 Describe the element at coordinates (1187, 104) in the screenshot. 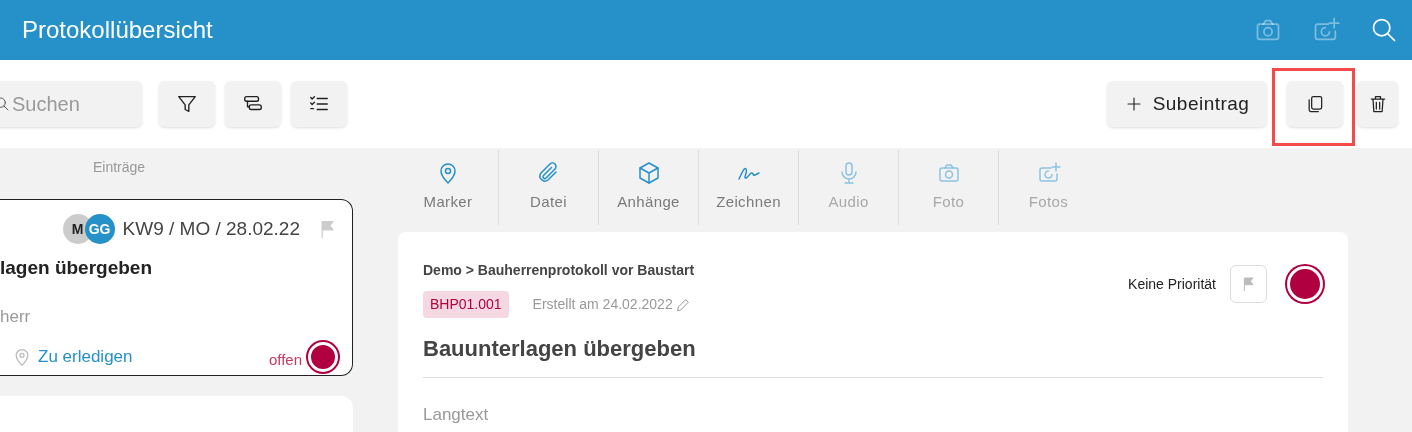

I see `subentry-button: Subeintrag` at that location.